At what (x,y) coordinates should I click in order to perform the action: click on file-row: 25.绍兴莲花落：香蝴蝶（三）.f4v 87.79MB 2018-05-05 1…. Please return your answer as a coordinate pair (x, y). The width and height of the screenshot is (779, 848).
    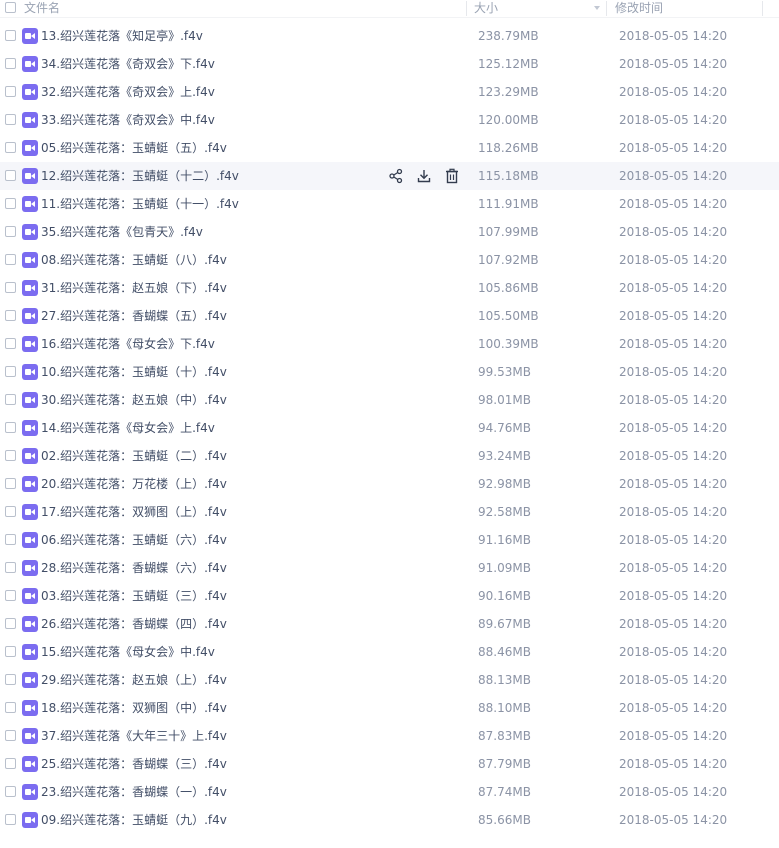
    Looking at the image, I should click on (389, 764).